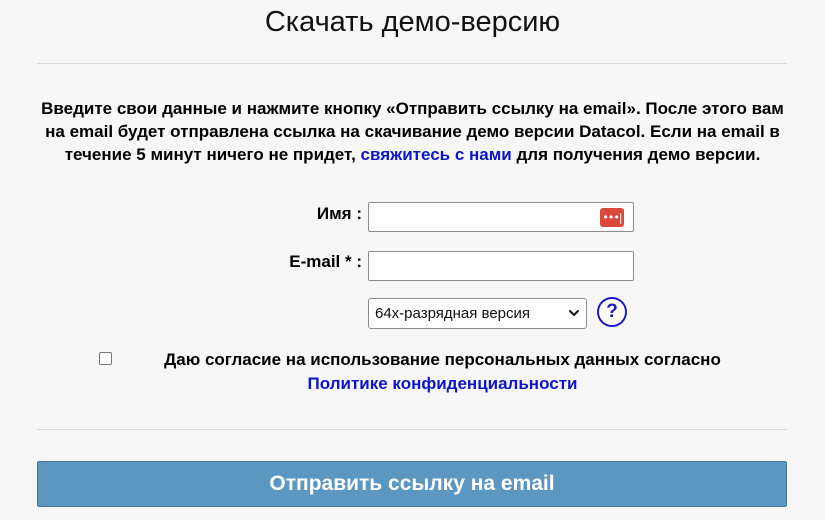 Image resolution: width=825 pixels, height=520 pixels. I want to click on version-select-value: 64х-разрядная версия, so click(453, 313).